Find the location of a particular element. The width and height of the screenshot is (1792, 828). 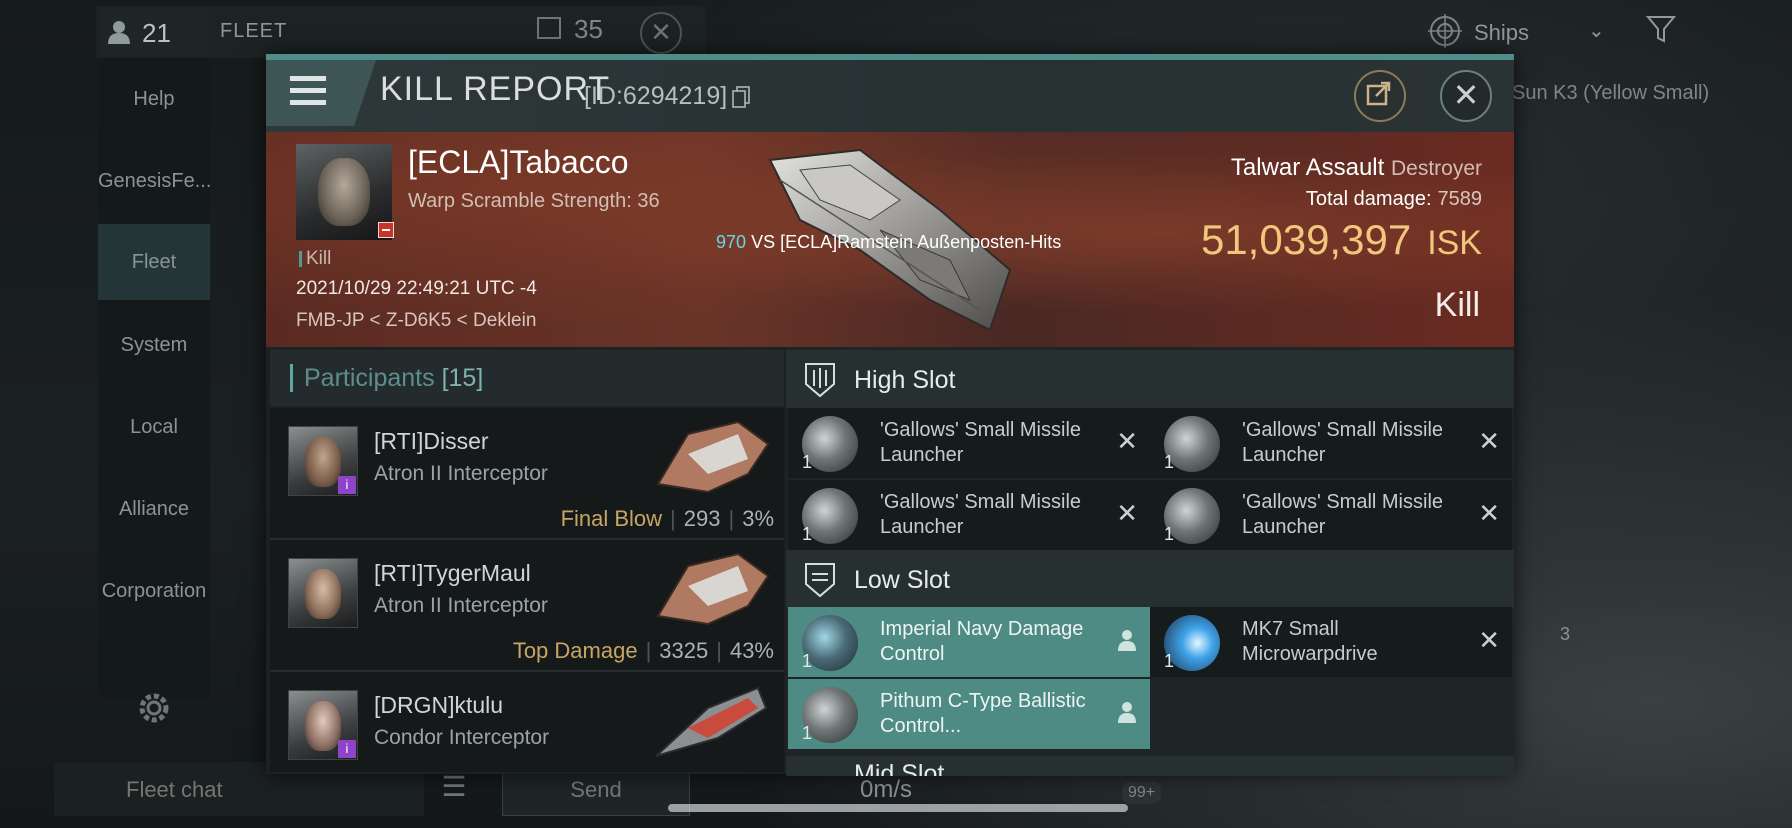

low-slot-header: Low Slot is located at coordinates (1150, 579).